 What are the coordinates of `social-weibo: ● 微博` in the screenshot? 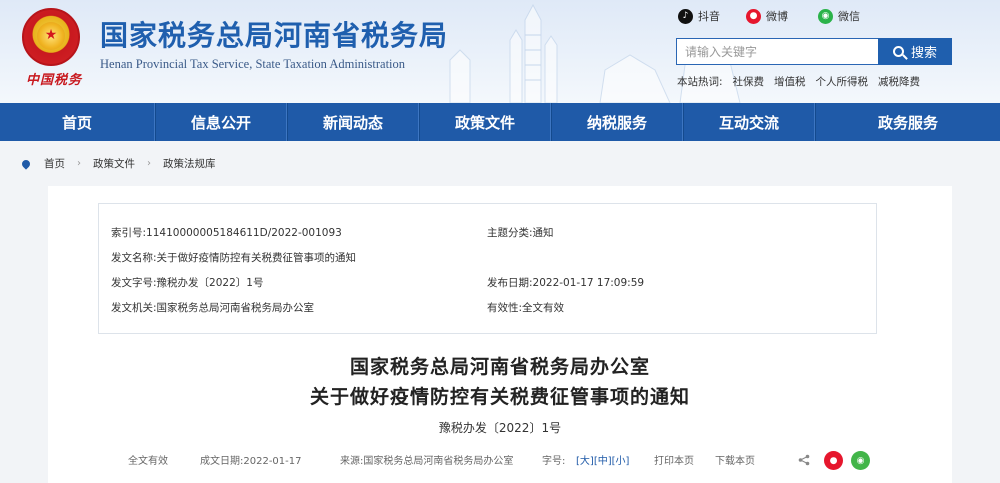 It's located at (767, 16).